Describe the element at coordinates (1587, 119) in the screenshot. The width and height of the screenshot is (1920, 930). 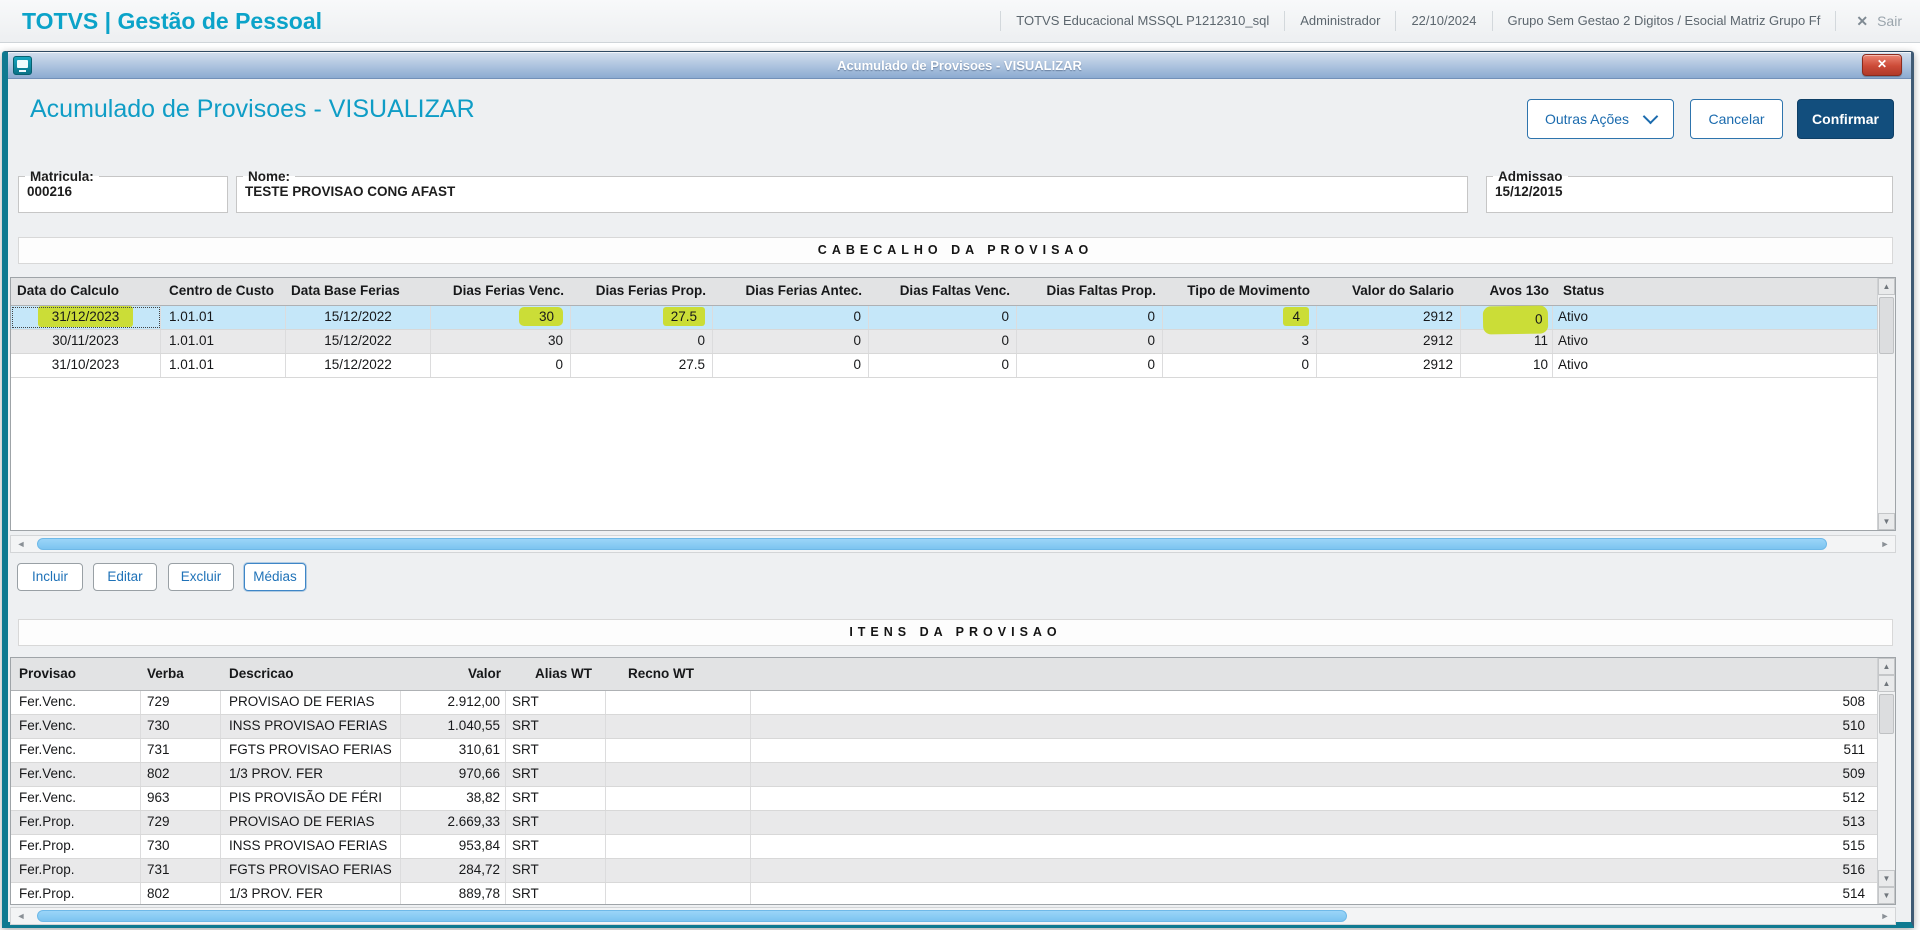
I see `outras-acoes-label: Outras Ações` at that location.